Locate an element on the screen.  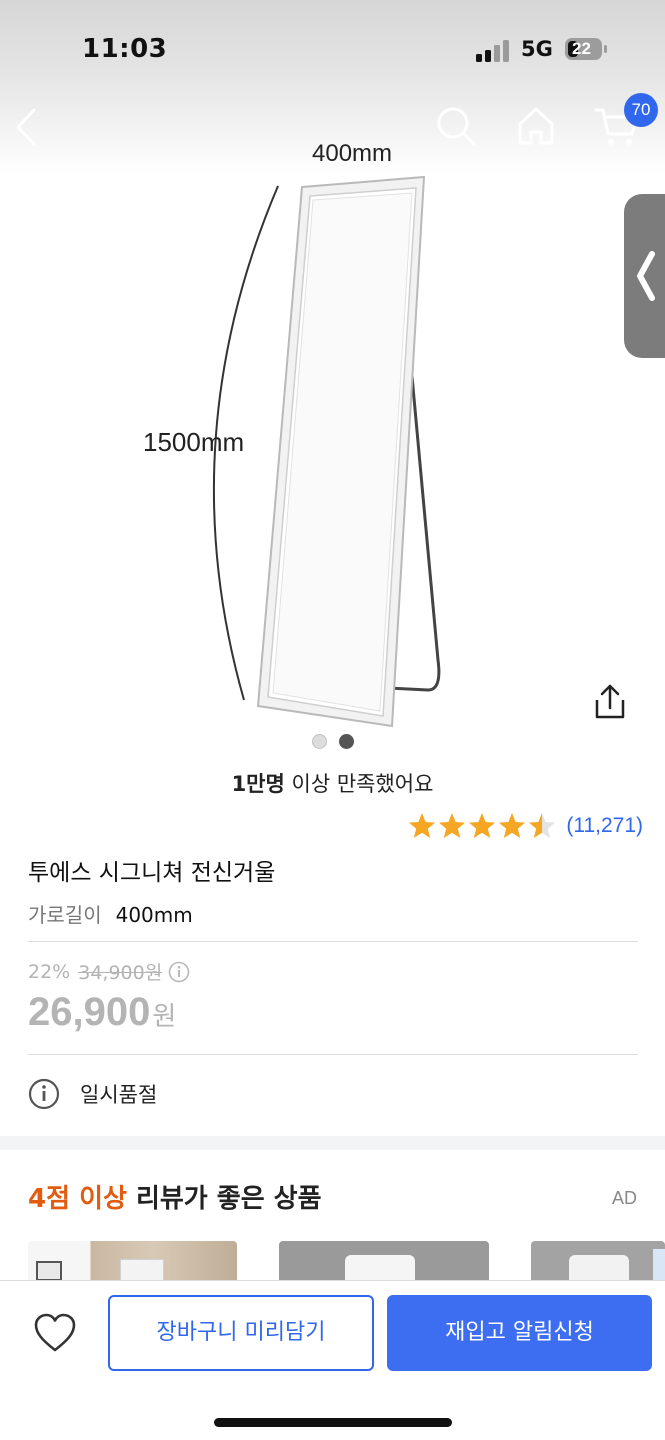
option-value: 400mm is located at coordinates (154, 915).